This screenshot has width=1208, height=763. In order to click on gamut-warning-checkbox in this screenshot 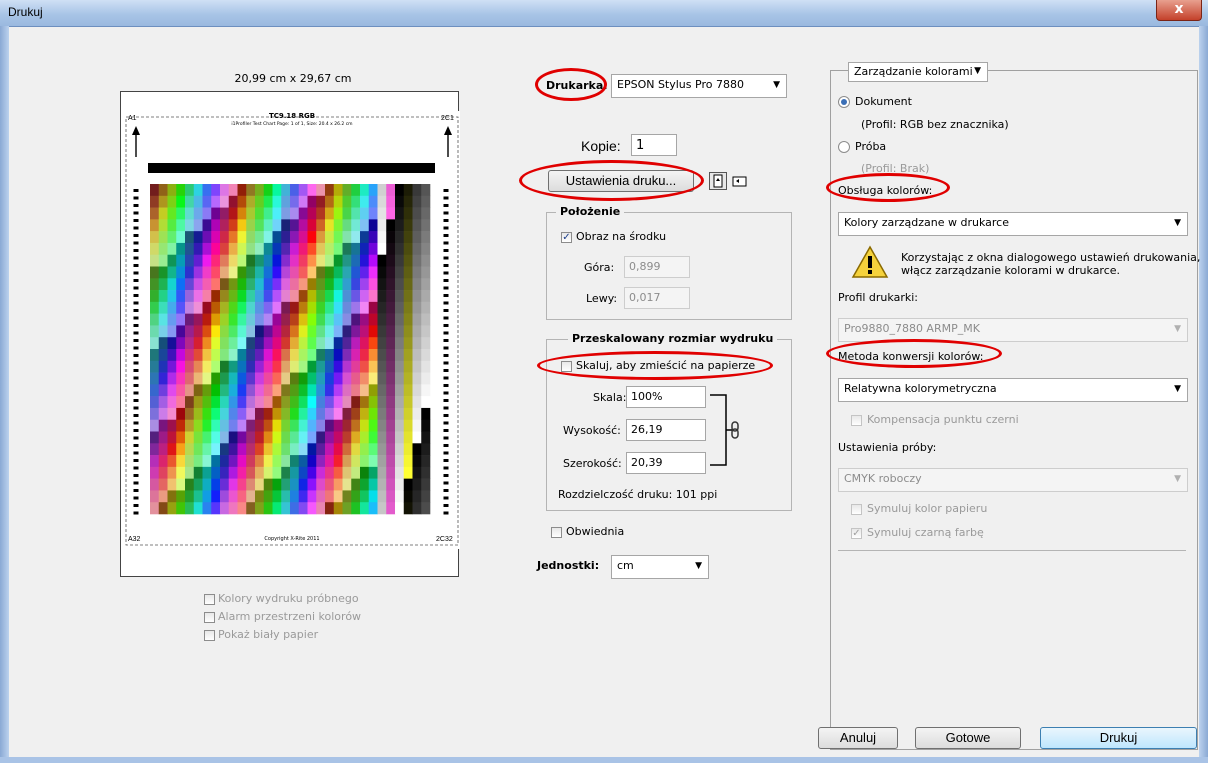, I will do `click(209, 617)`.